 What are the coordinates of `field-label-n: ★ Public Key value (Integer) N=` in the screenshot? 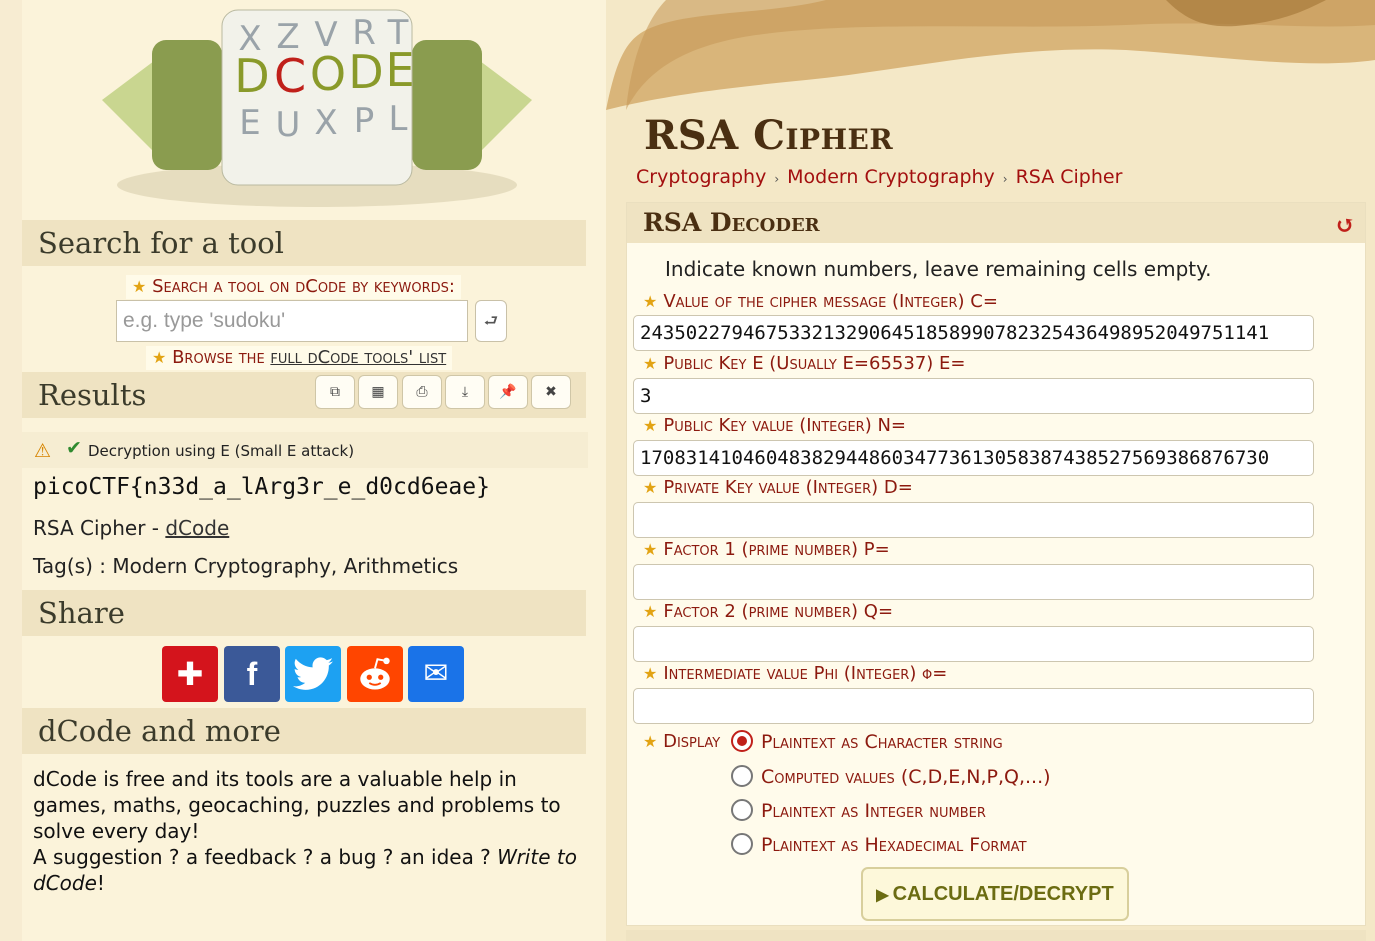 It's located at (775, 425).